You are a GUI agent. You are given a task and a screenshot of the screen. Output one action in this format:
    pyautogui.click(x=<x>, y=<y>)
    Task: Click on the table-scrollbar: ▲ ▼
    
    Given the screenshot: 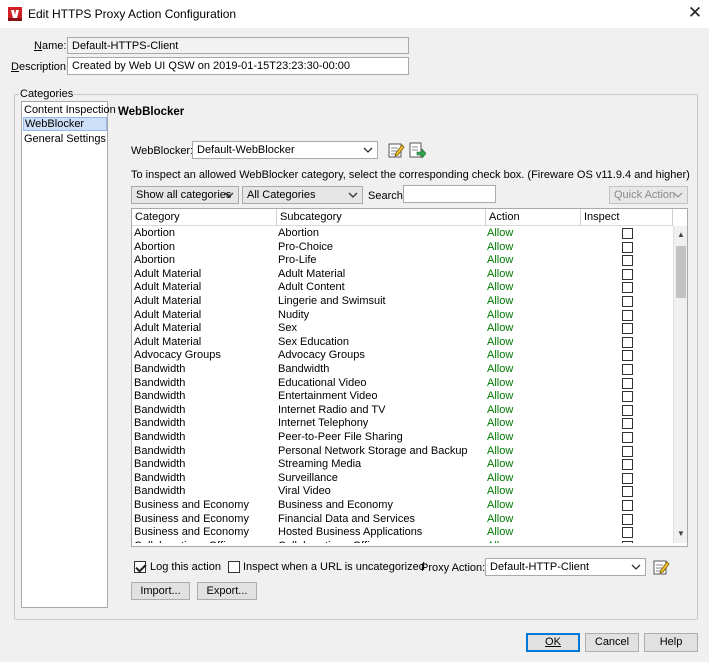 What is the action you would take?
    pyautogui.click(x=680, y=384)
    